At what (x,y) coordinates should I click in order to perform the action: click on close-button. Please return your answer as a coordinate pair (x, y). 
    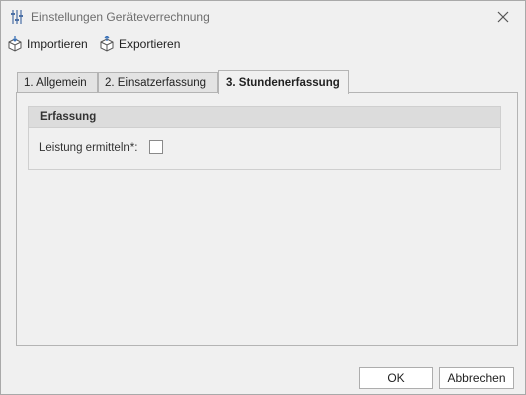
    Looking at the image, I should click on (503, 17).